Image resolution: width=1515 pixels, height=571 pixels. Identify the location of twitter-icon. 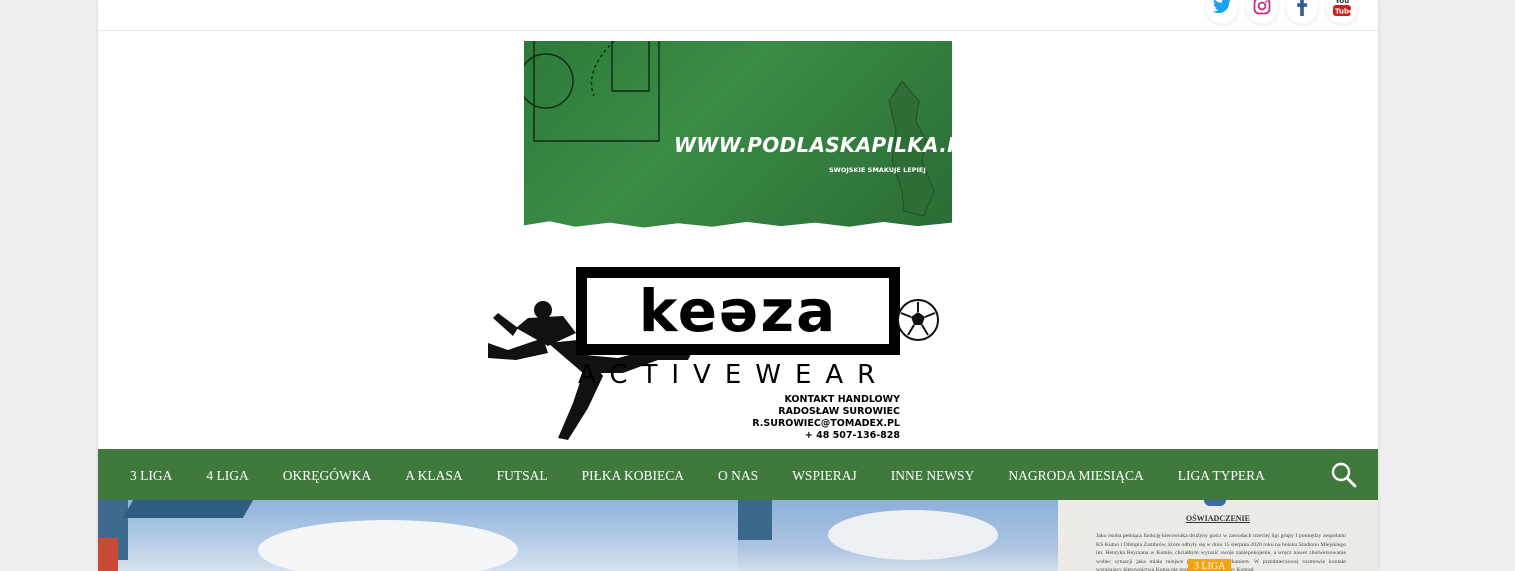
(1222, 9).